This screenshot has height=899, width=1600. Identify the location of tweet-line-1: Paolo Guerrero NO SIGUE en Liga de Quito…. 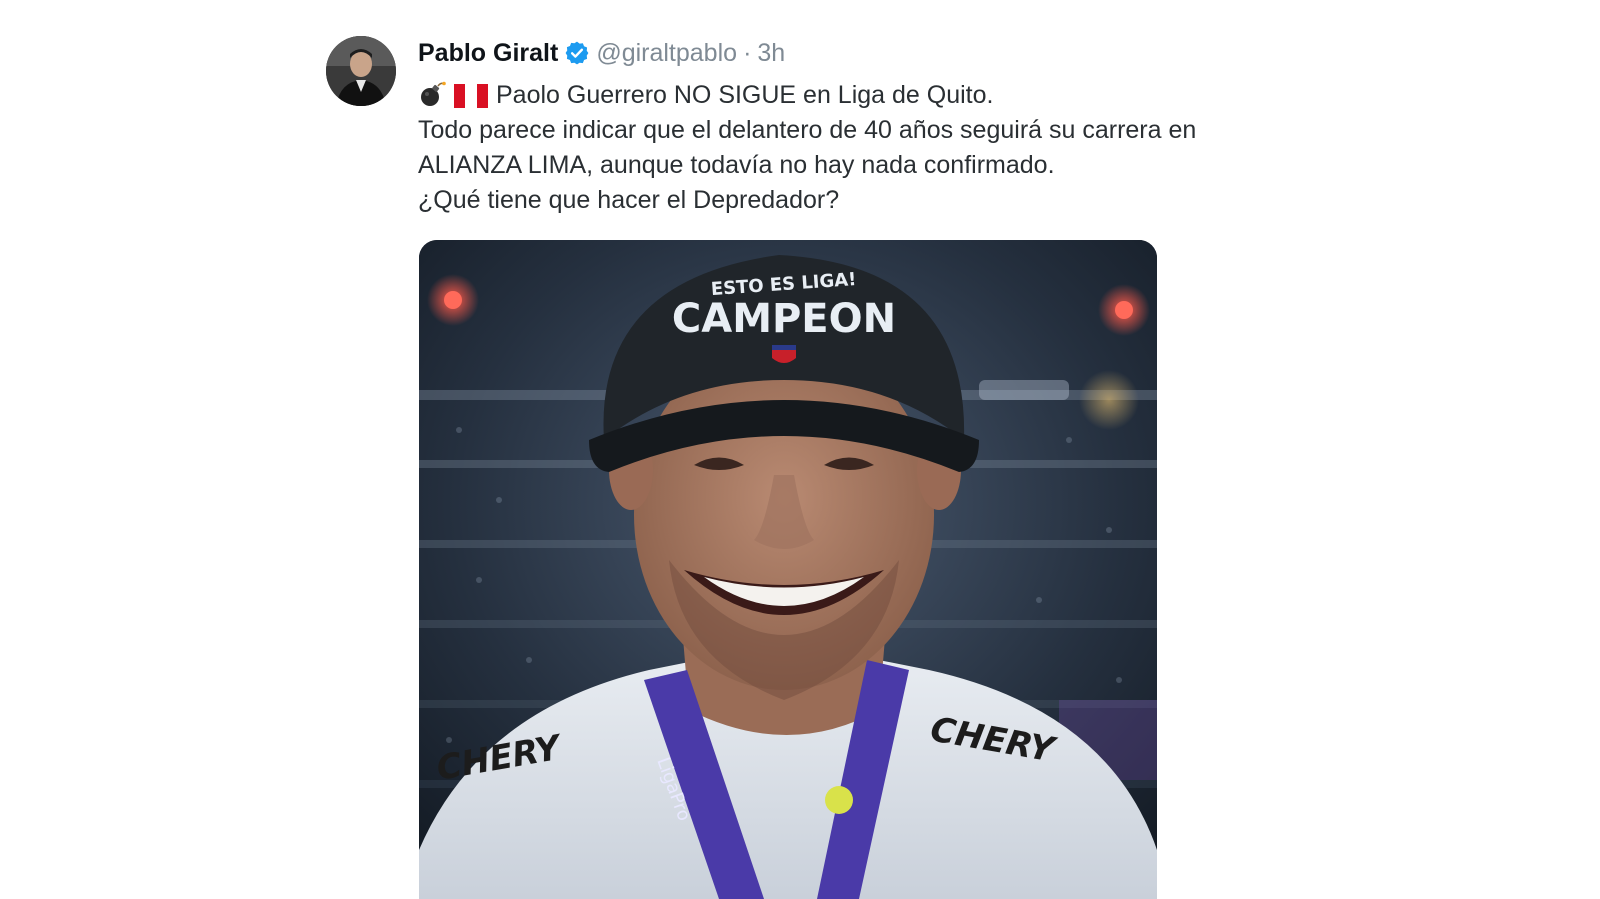
(858, 95).